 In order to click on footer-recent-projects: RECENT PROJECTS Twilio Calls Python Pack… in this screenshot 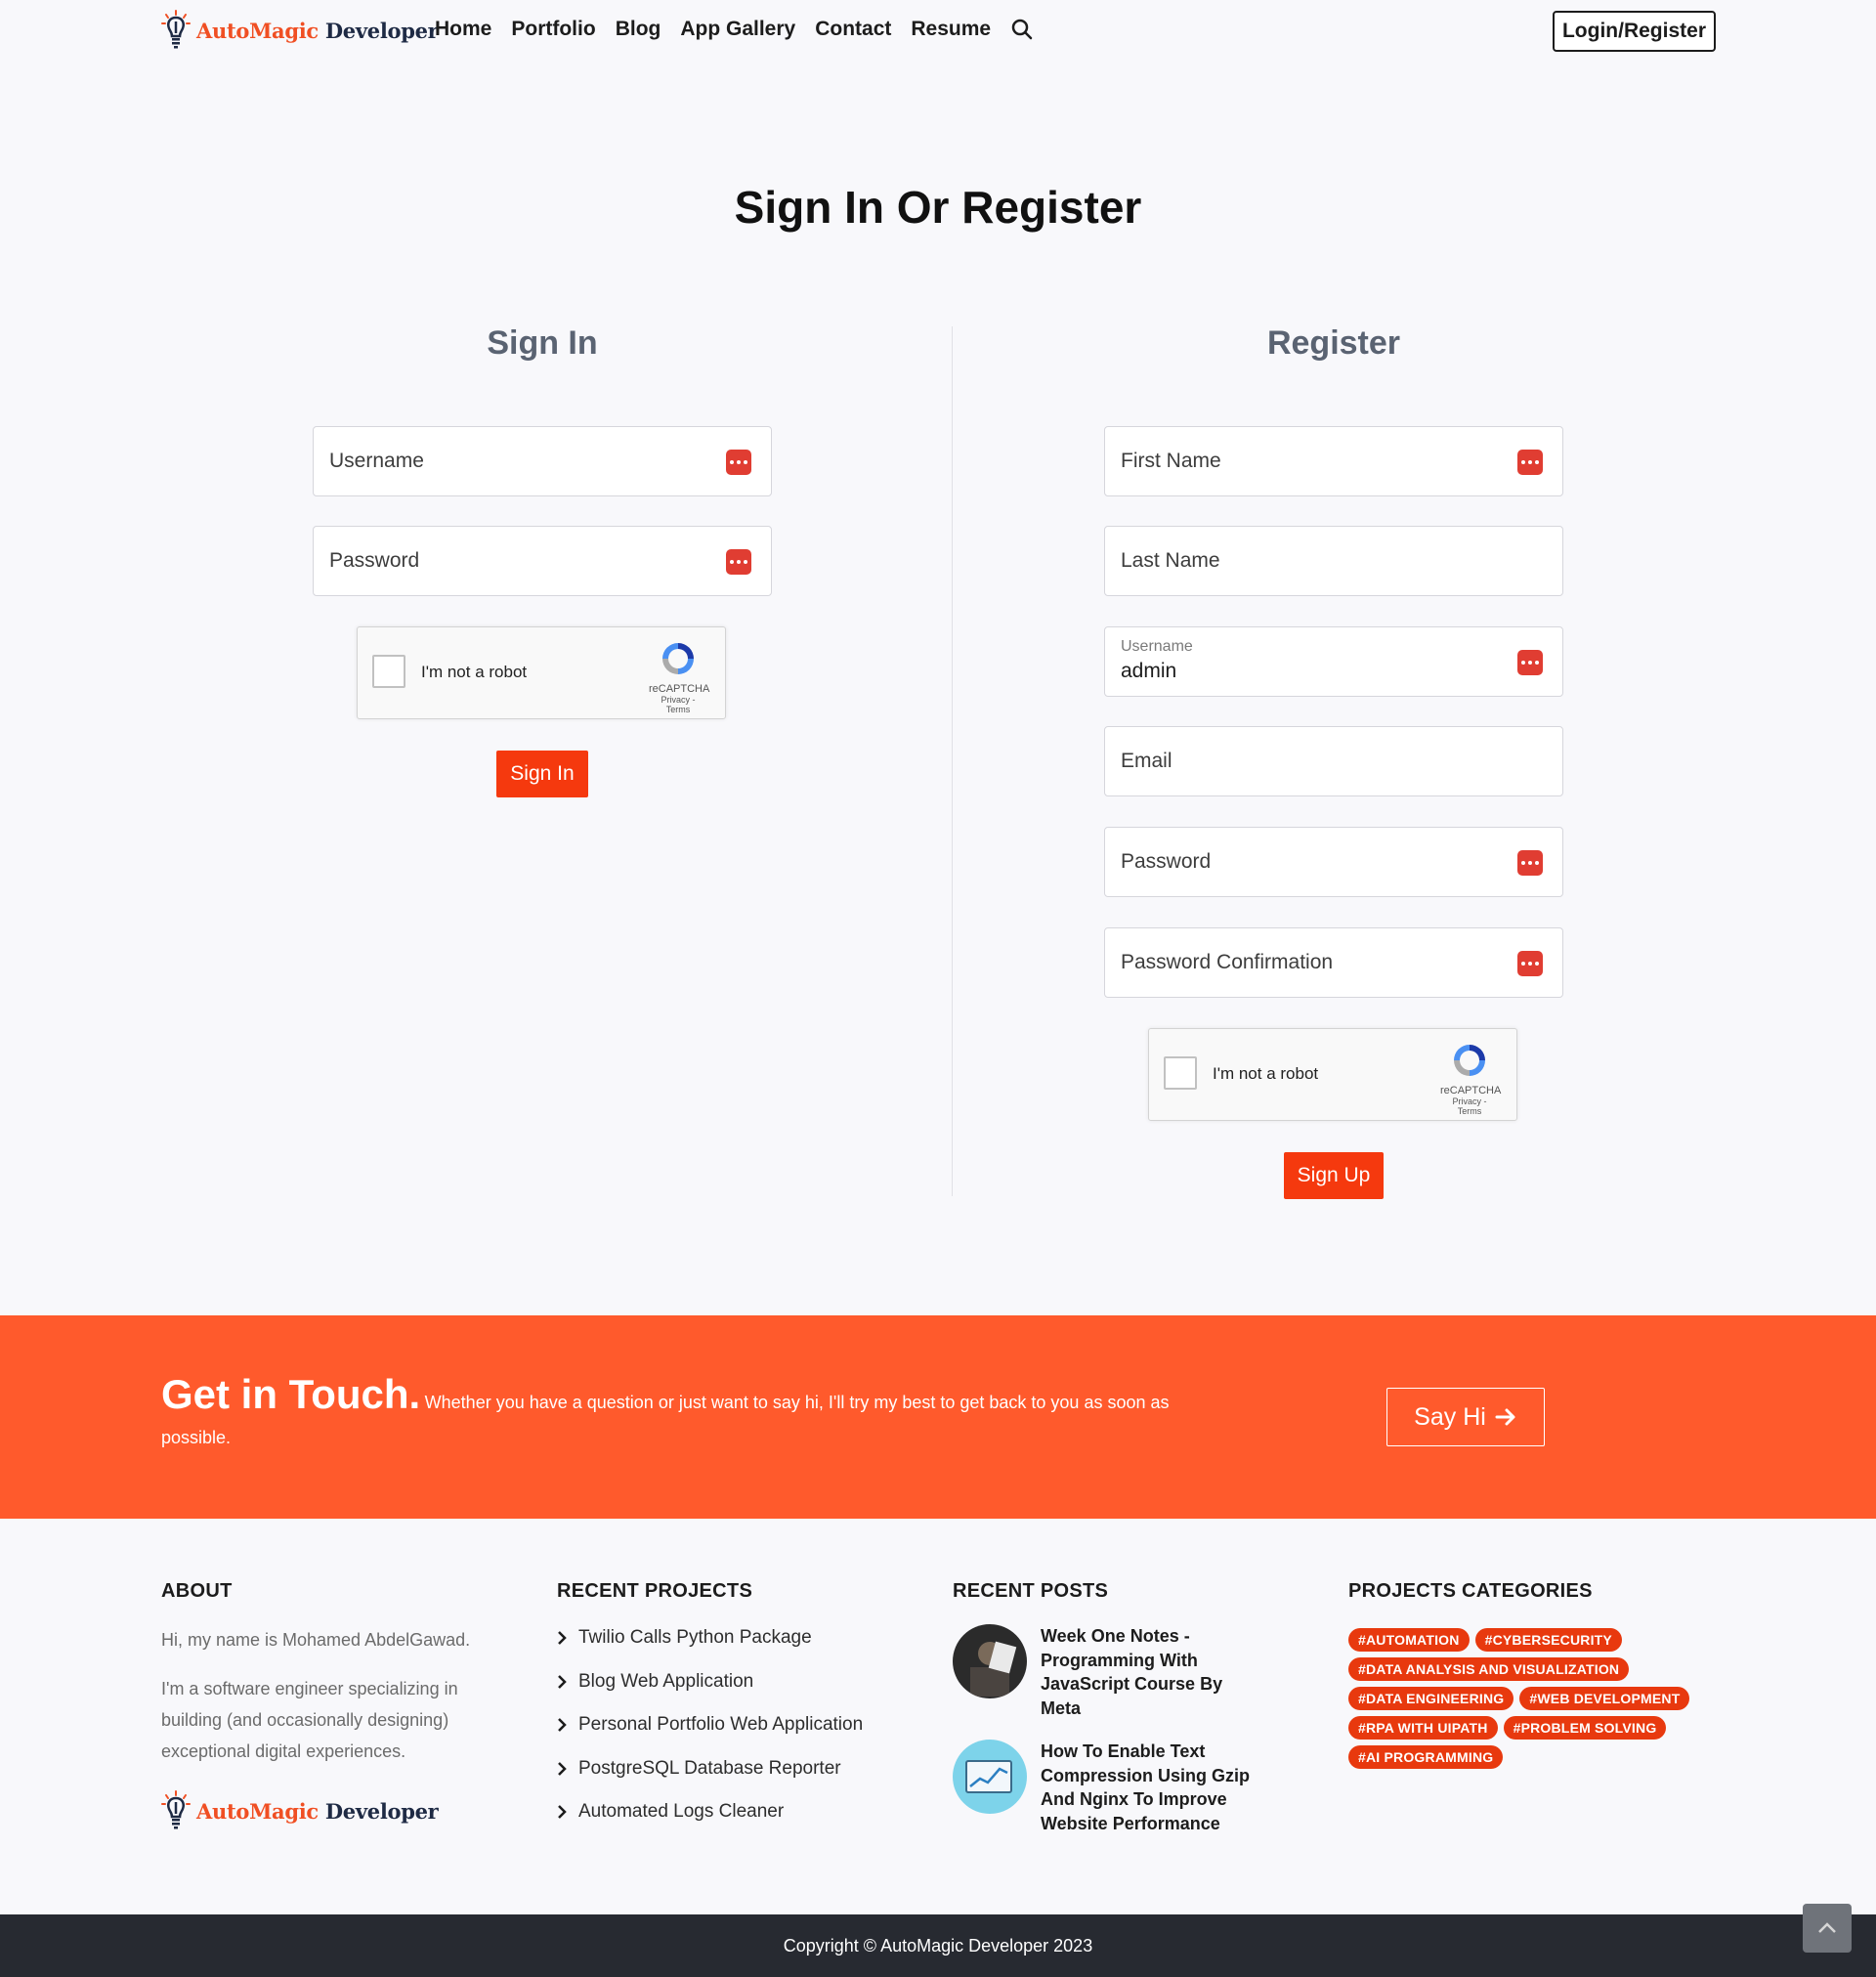, I will do `click(723, 1707)`.